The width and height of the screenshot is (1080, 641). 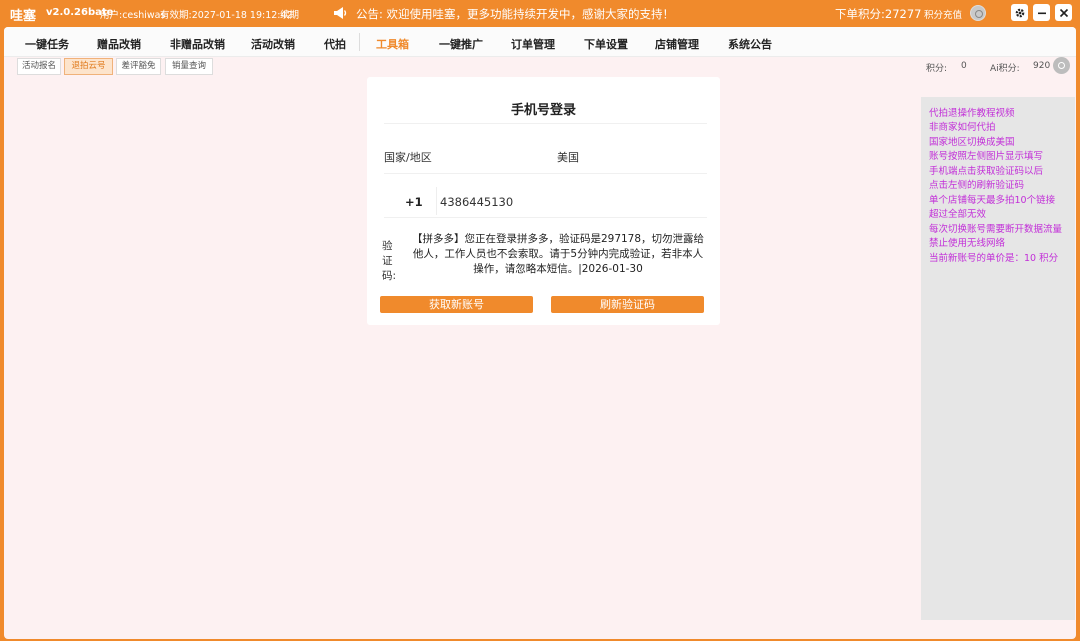 What do you see at coordinates (197, 44) in the screenshot?
I see `tab-non-gift-change: 非赠品改销` at bounding box center [197, 44].